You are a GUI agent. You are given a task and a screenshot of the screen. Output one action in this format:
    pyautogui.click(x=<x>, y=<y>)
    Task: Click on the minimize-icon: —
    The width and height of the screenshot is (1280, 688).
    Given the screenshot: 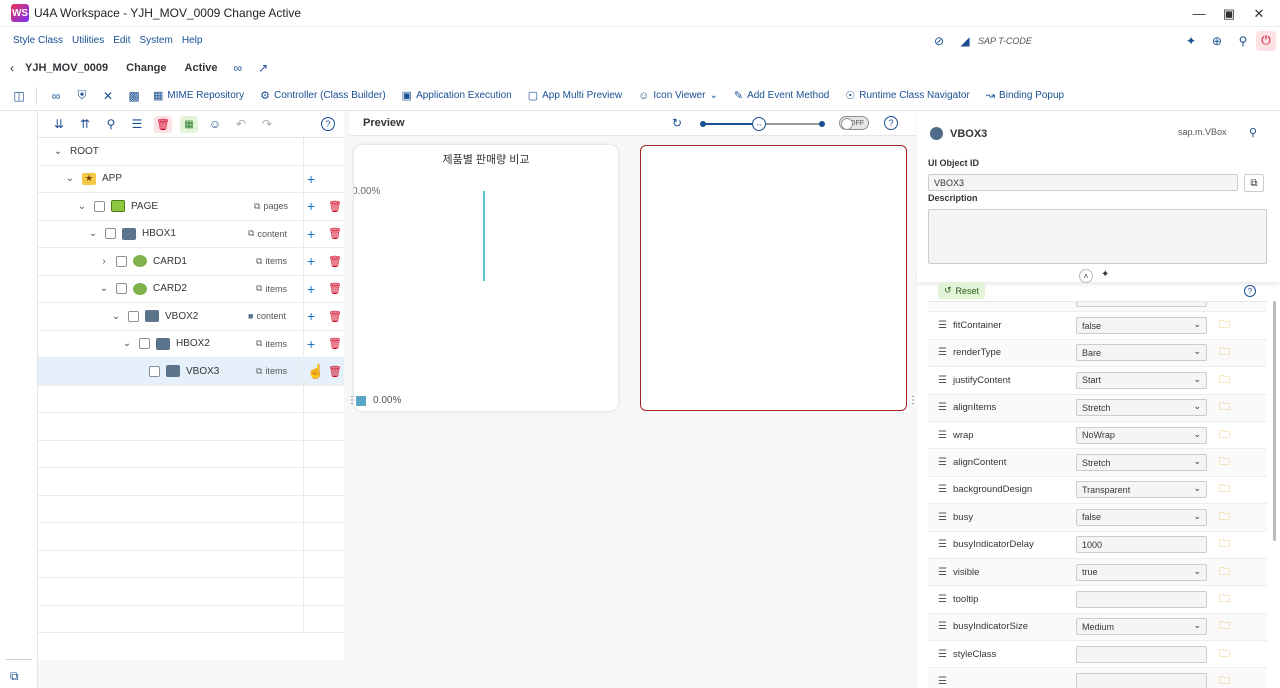 What is the action you would take?
    pyautogui.click(x=1199, y=13)
    